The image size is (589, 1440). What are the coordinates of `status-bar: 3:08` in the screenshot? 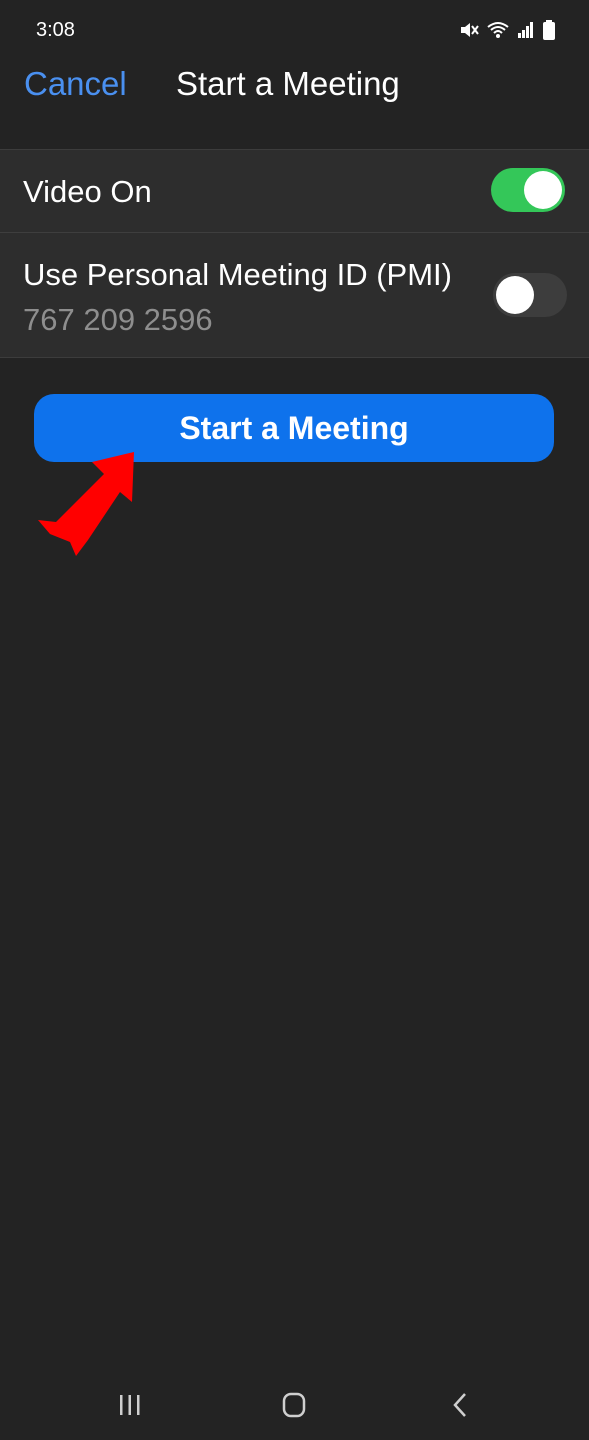 It's located at (294, 31).